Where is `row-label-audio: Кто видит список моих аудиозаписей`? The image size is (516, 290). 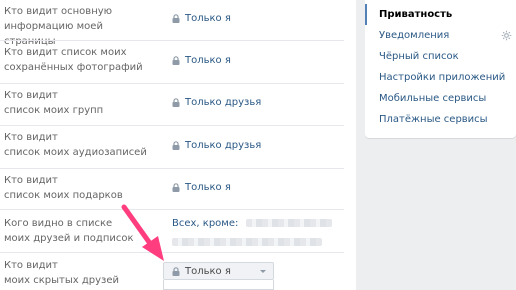
row-label-audio: Кто видит список моих аудиозаписей is located at coordinates (79, 145).